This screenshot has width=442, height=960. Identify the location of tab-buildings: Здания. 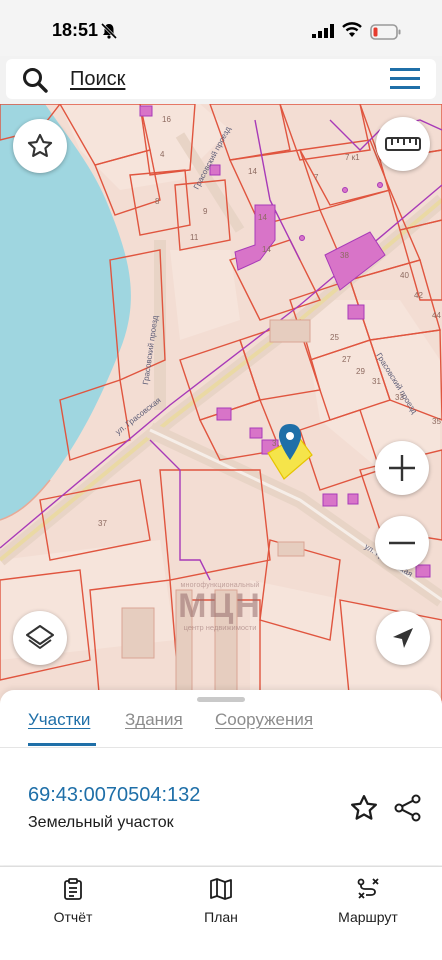
(154, 720).